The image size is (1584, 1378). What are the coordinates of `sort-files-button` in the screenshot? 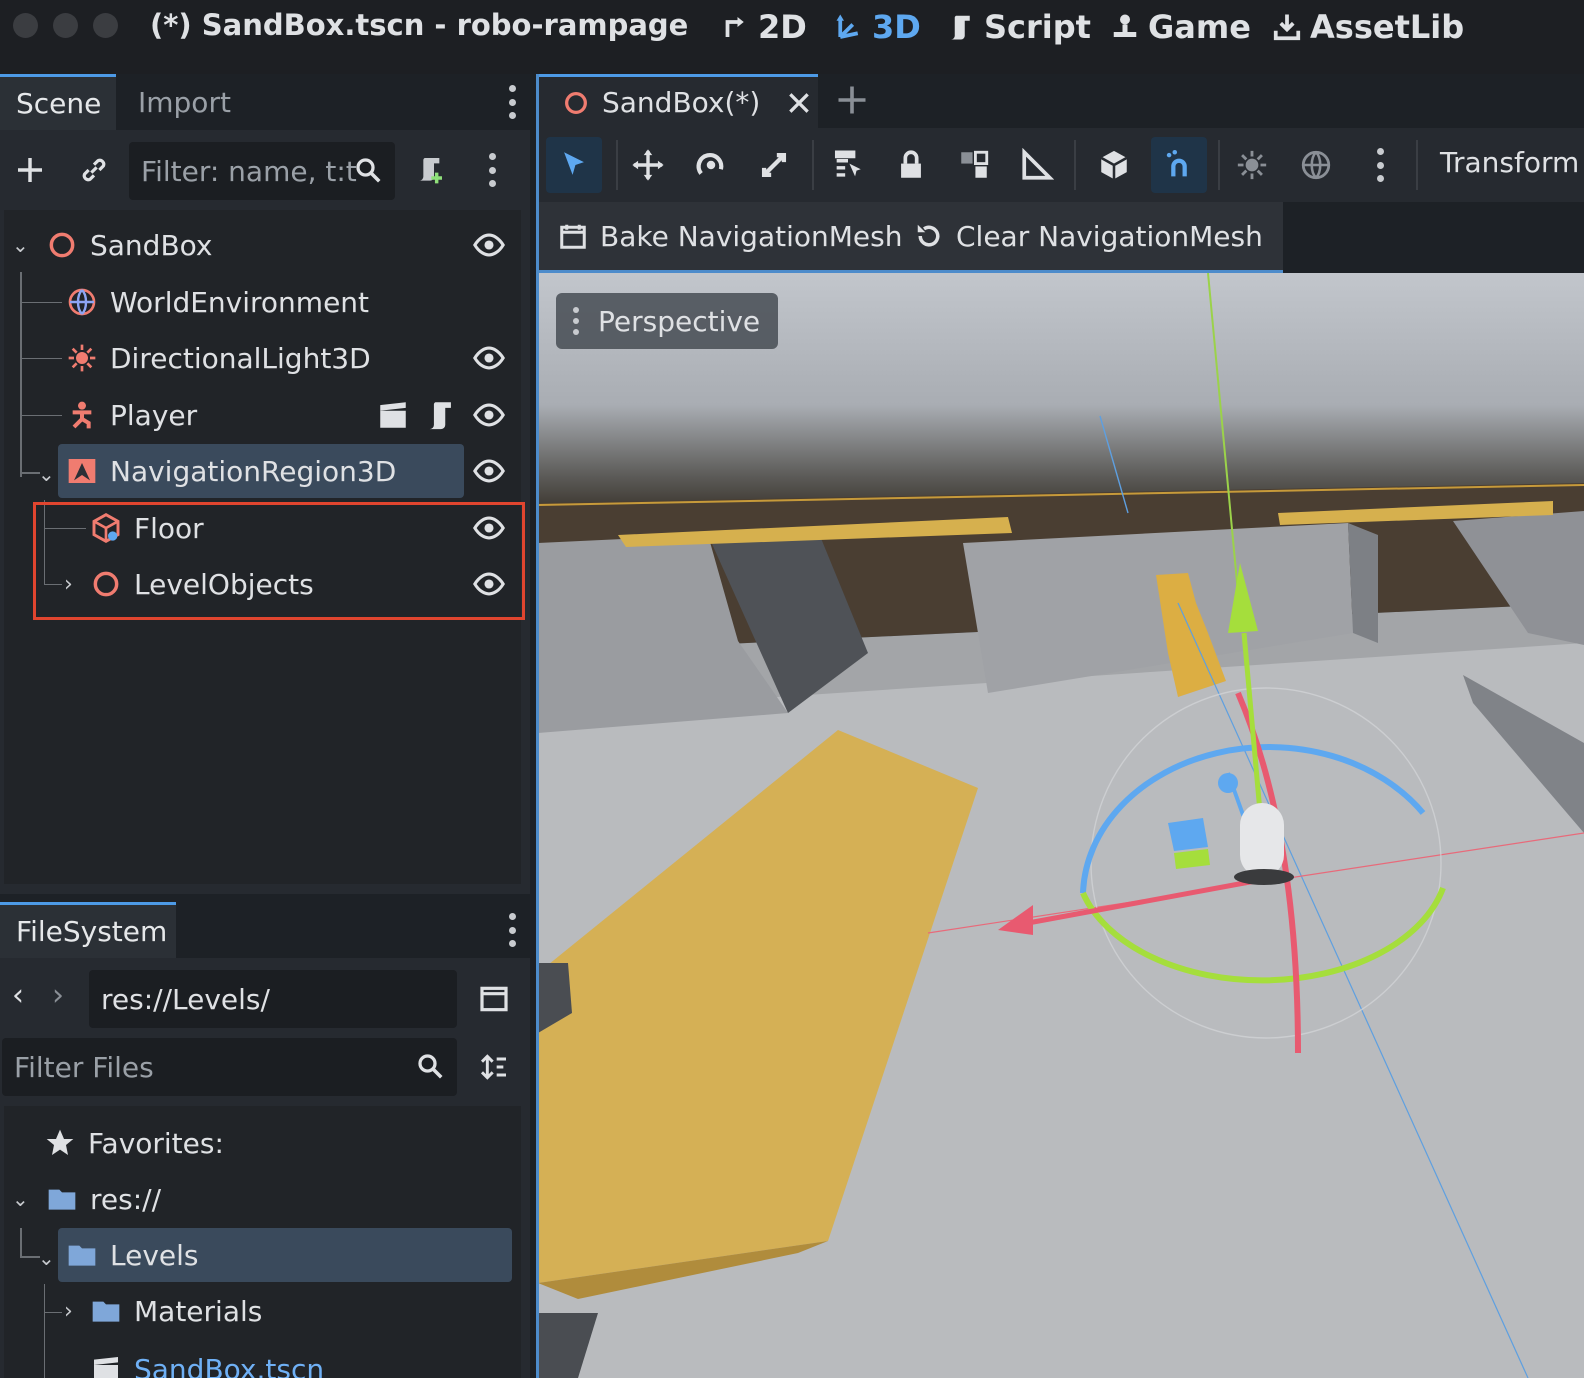 It's located at (494, 1067).